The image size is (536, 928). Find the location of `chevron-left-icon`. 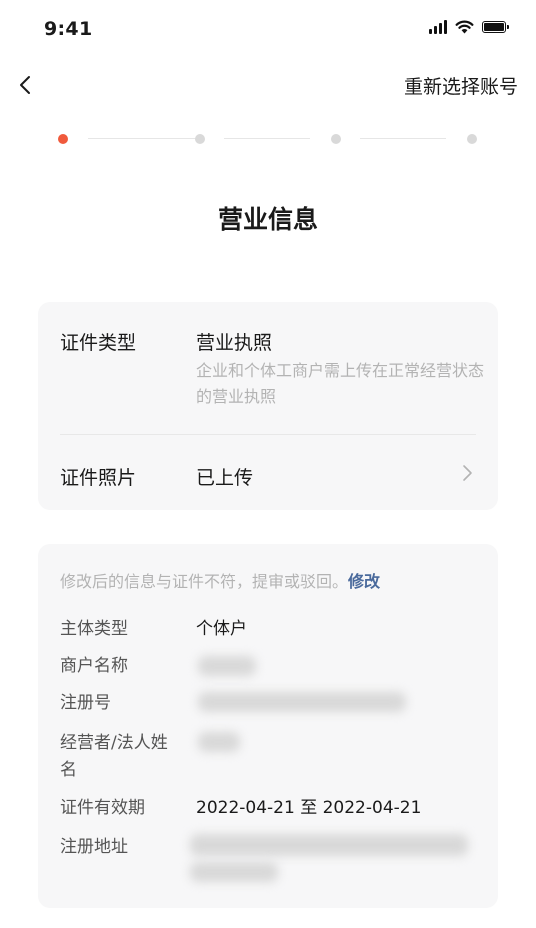

chevron-left-icon is located at coordinates (25, 85).